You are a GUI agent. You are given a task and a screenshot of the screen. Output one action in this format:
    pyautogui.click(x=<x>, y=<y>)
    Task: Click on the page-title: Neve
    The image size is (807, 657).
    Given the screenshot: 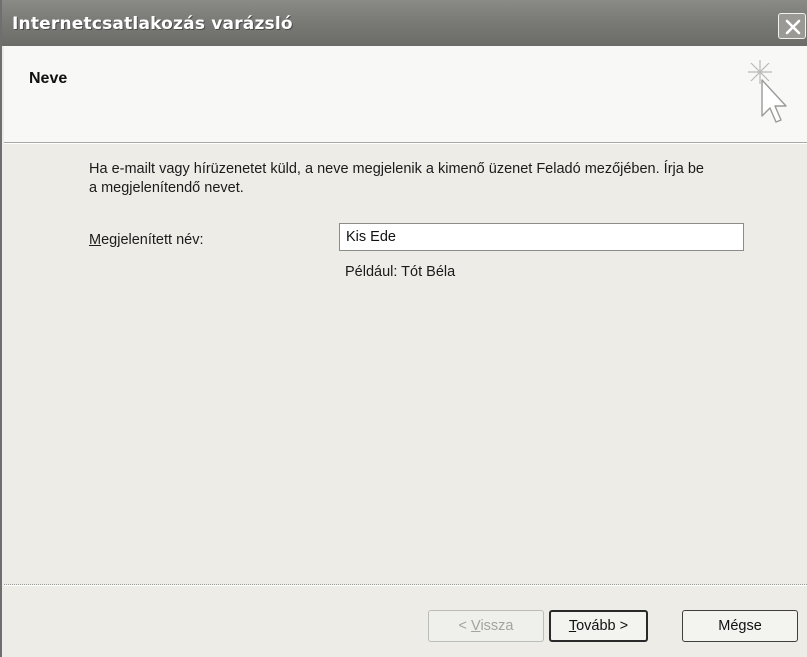 What is the action you would take?
    pyautogui.click(x=48, y=78)
    